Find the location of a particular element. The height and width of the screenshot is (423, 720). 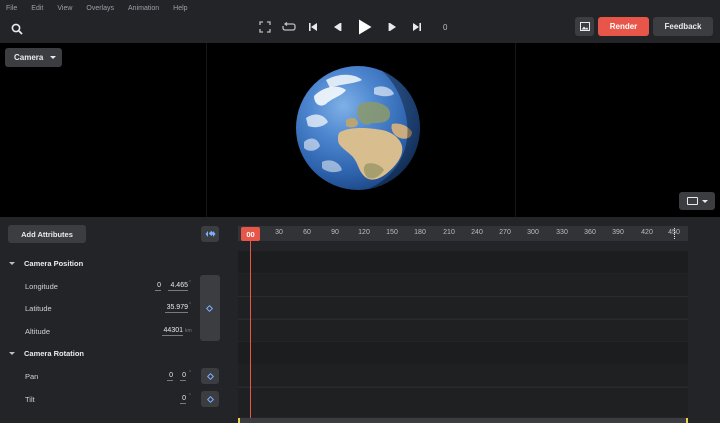

ruler-tick: 30 is located at coordinates (279, 232).